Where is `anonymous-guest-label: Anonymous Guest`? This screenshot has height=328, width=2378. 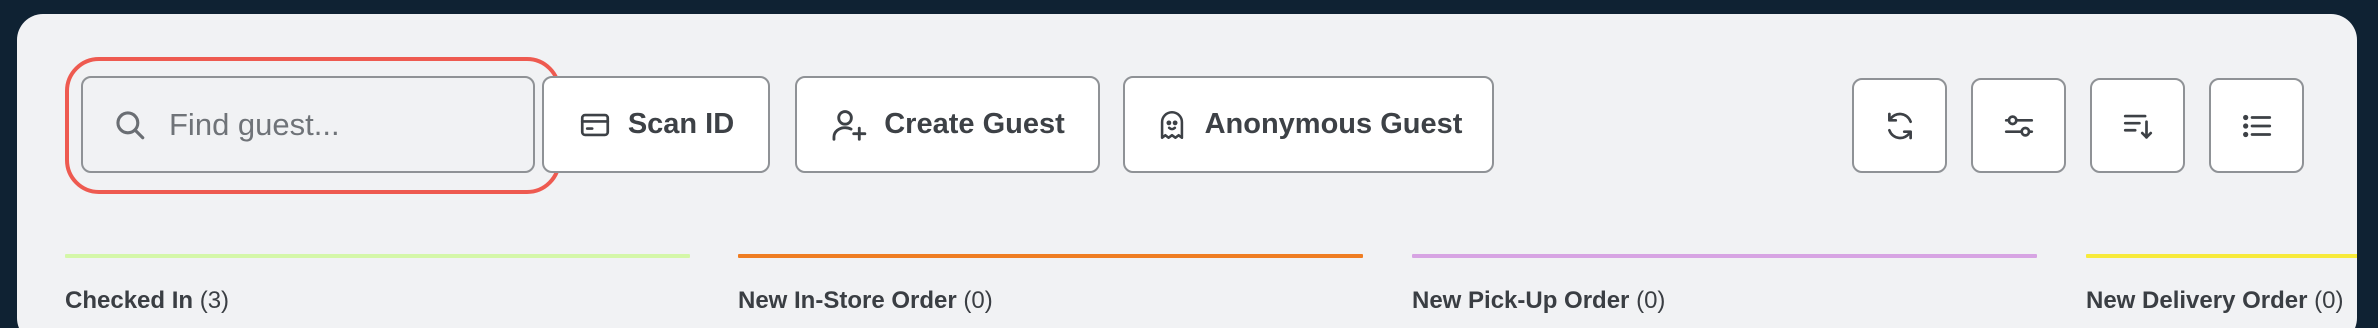
anonymous-guest-label: Anonymous Guest is located at coordinates (1333, 124).